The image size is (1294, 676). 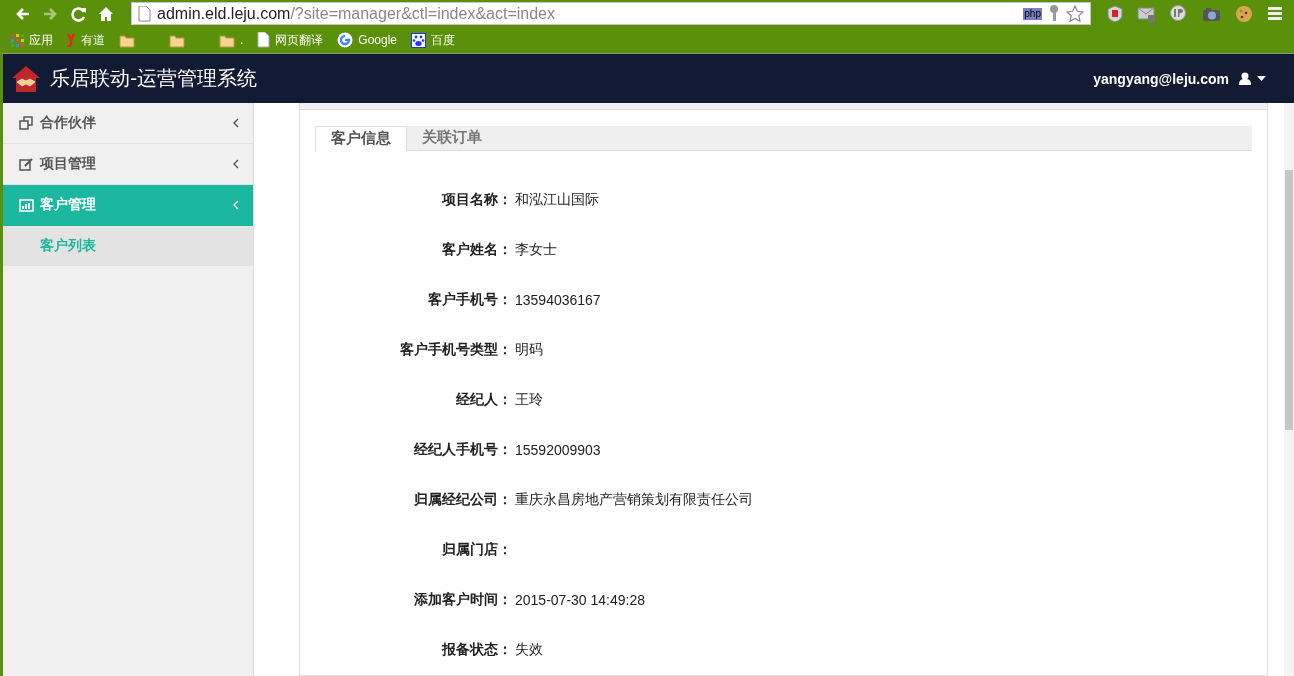 What do you see at coordinates (26, 164) in the screenshot?
I see `edit-icon` at bounding box center [26, 164].